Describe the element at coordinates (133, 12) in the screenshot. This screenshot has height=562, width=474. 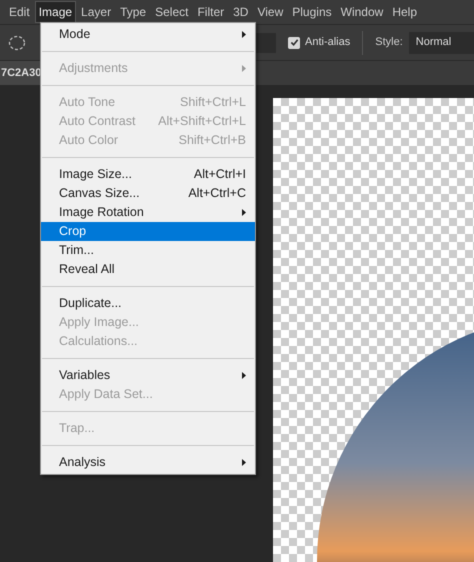
I see `menu-bar-item: Type` at that location.